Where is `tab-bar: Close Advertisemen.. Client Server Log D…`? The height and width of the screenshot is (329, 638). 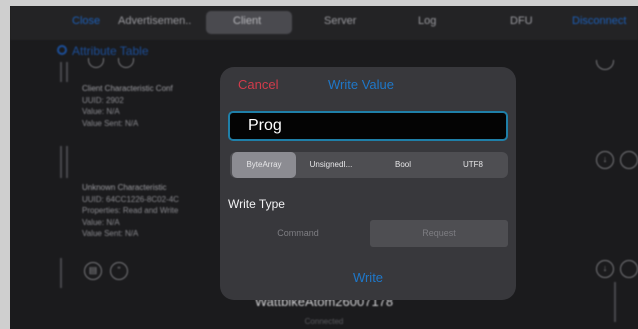 tab-bar: Close Advertisemen.. Client Server Log D… is located at coordinates (324, 23).